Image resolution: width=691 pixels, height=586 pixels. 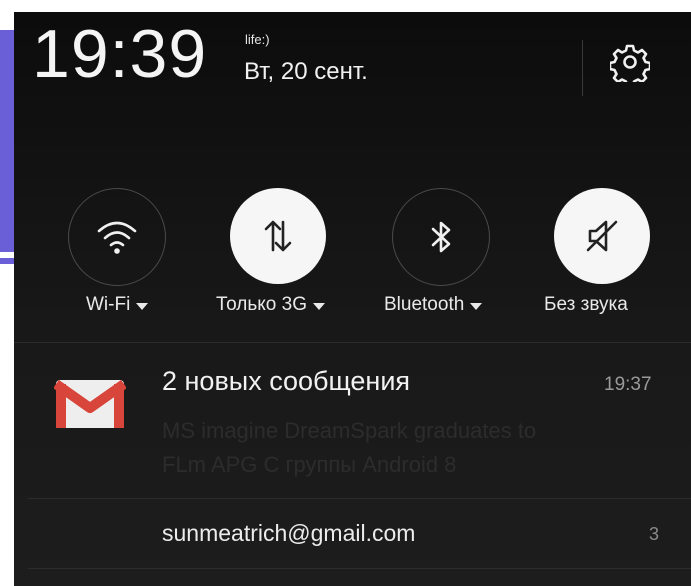 I want to click on sound-toggle, so click(x=602, y=236).